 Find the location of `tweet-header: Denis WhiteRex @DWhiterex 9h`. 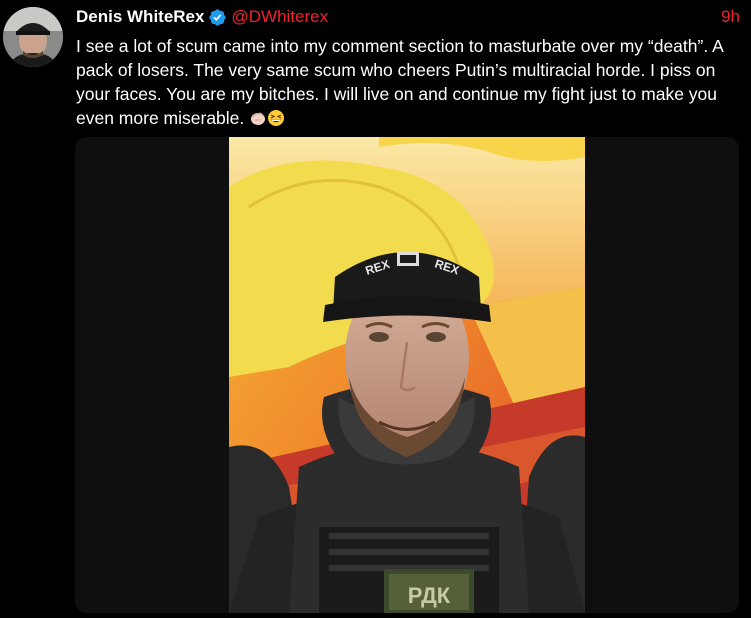

tweet-header: Denis WhiteRex @DWhiterex 9h is located at coordinates (408, 17).